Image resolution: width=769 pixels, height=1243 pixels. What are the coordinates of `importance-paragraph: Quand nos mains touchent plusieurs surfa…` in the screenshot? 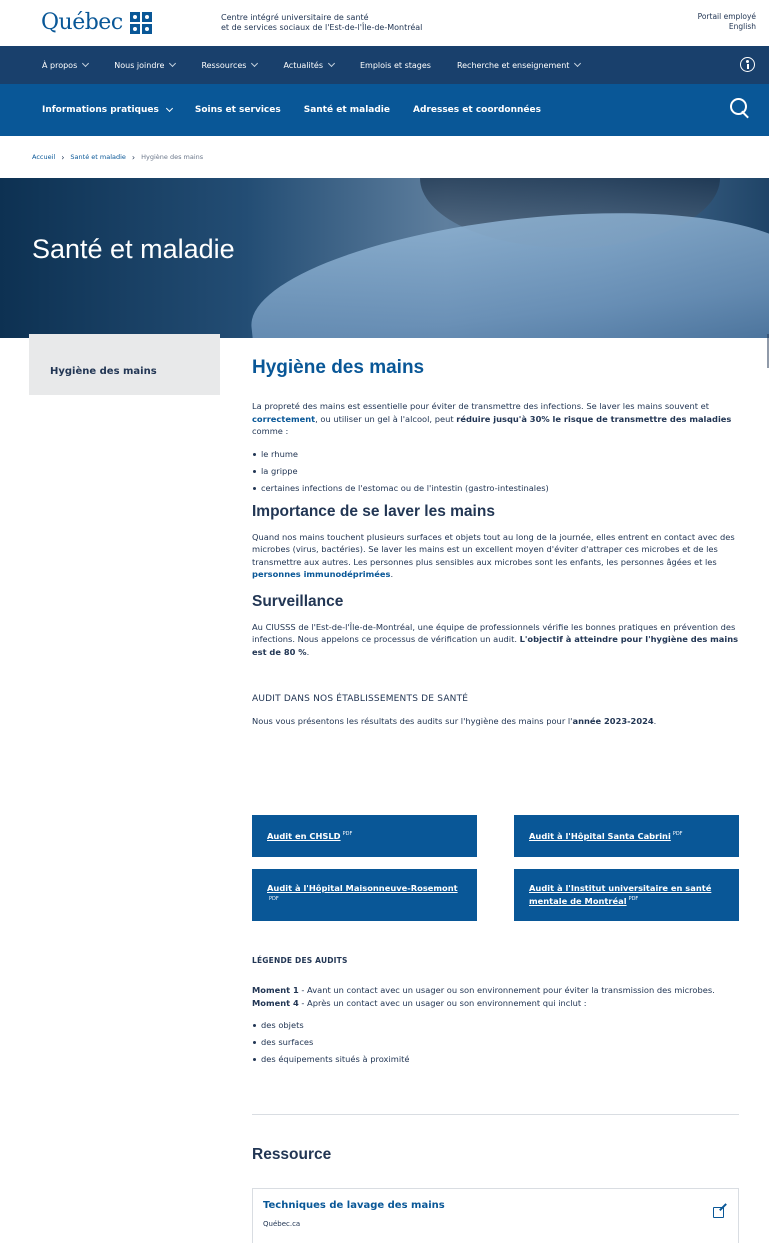 It's located at (493, 555).